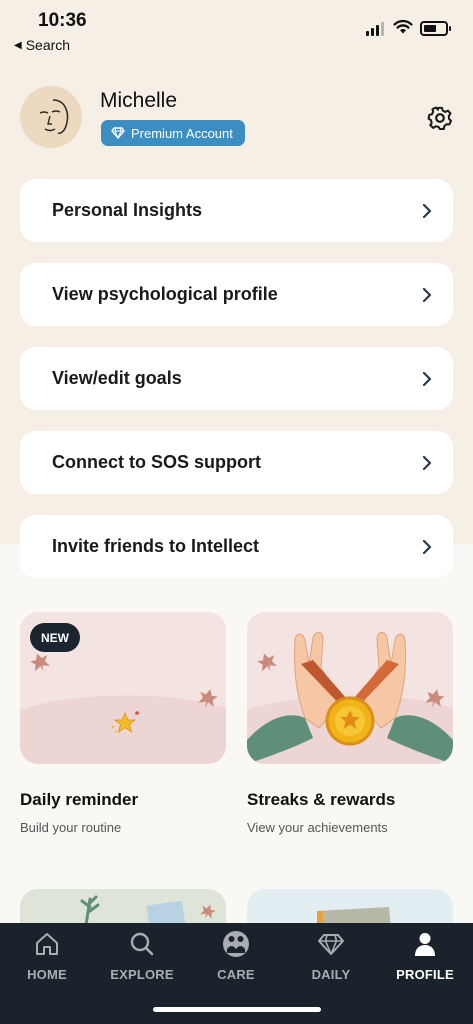  Describe the element at coordinates (331, 974) in the screenshot. I see `tab-label: DAILY` at that location.